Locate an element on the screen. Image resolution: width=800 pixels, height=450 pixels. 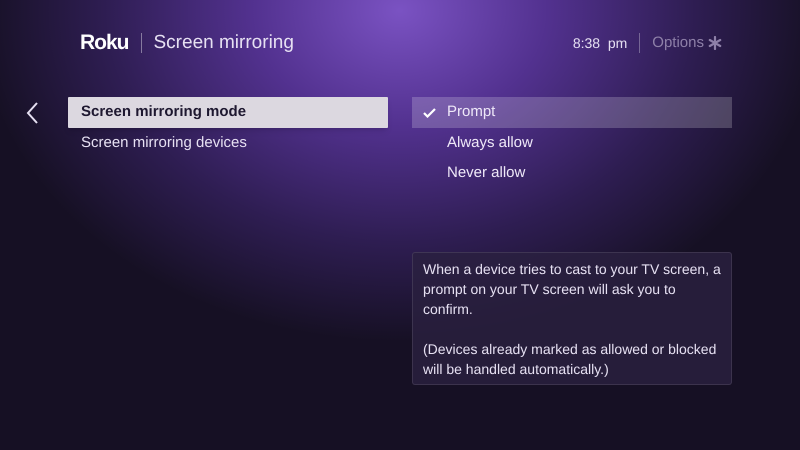
checkmark-icon is located at coordinates (429, 113).